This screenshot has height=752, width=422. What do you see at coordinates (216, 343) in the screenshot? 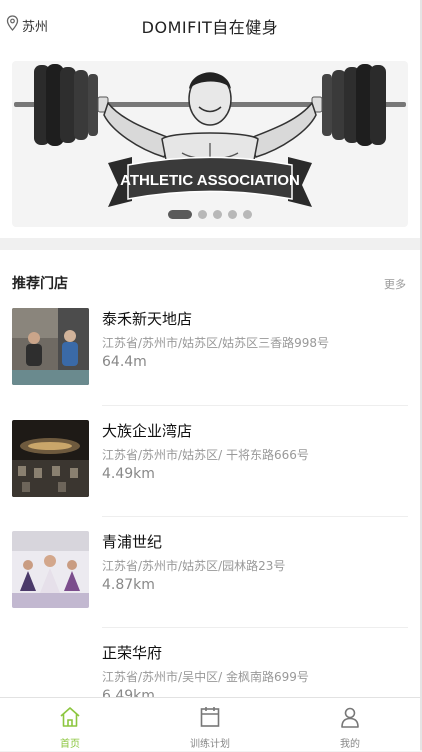
I see `store-address: 江苏省/苏州市/姑苏区/姑苏区三香路998号` at bounding box center [216, 343].